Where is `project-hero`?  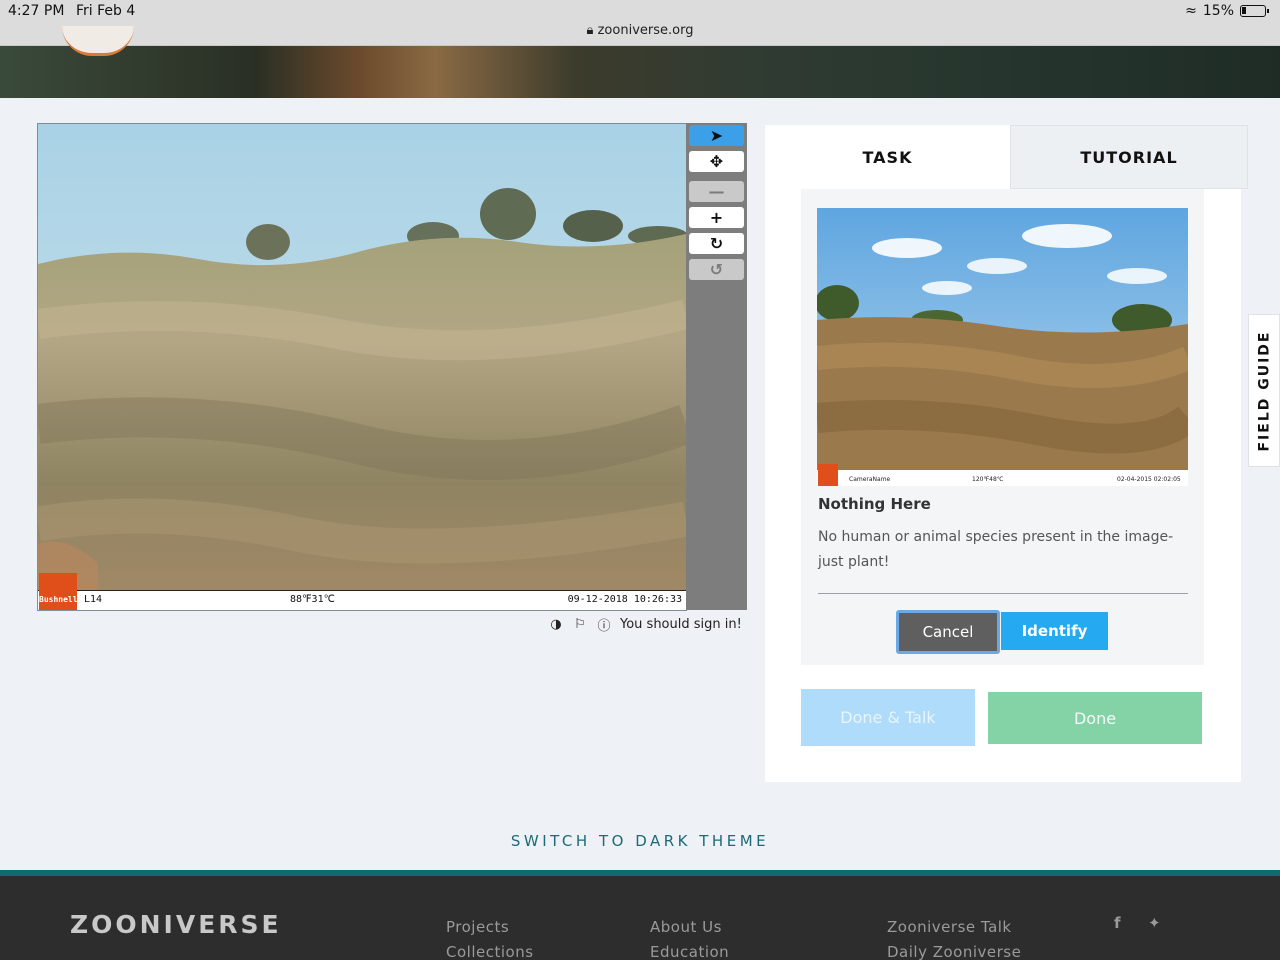
project-hero is located at coordinates (640, 62).